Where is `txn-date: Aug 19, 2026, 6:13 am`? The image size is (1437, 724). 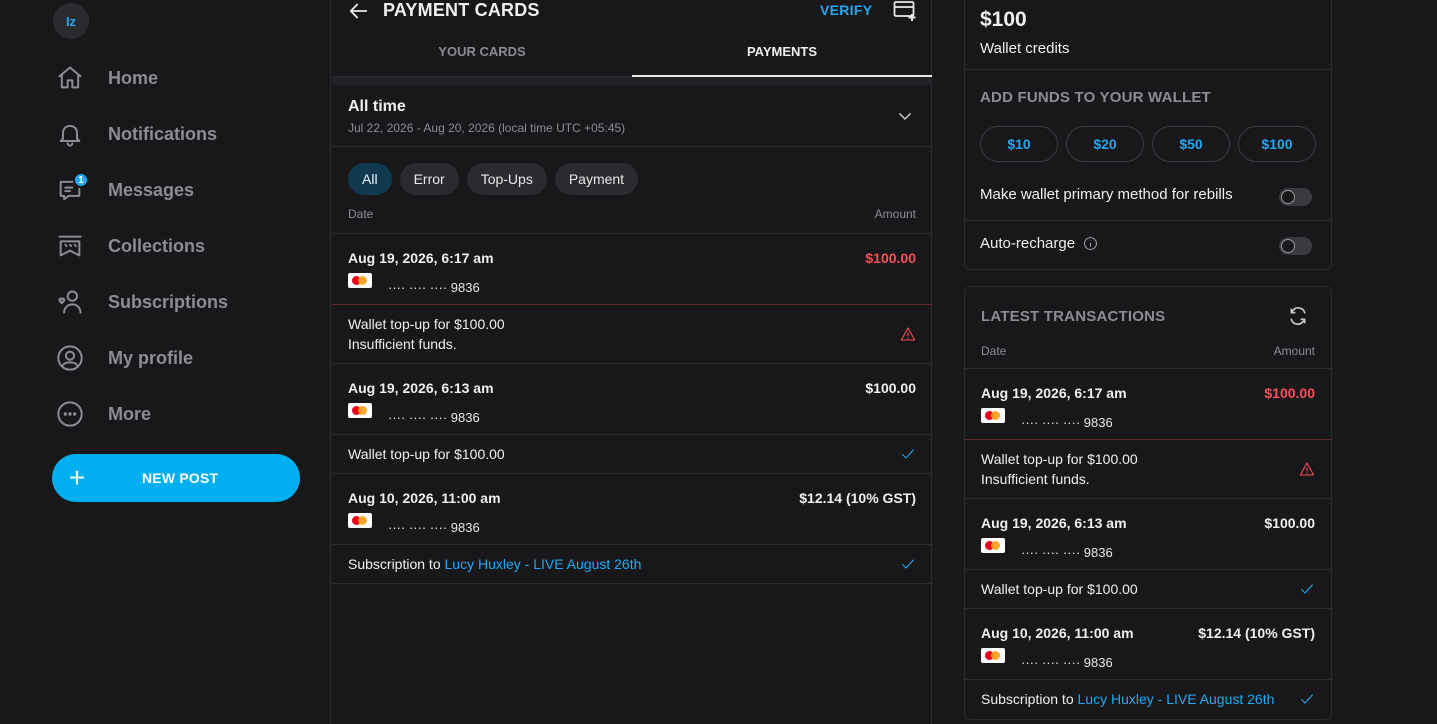
txn-date: Aug 19, 2026, 6:13 am is located at coordinates (421, 388).